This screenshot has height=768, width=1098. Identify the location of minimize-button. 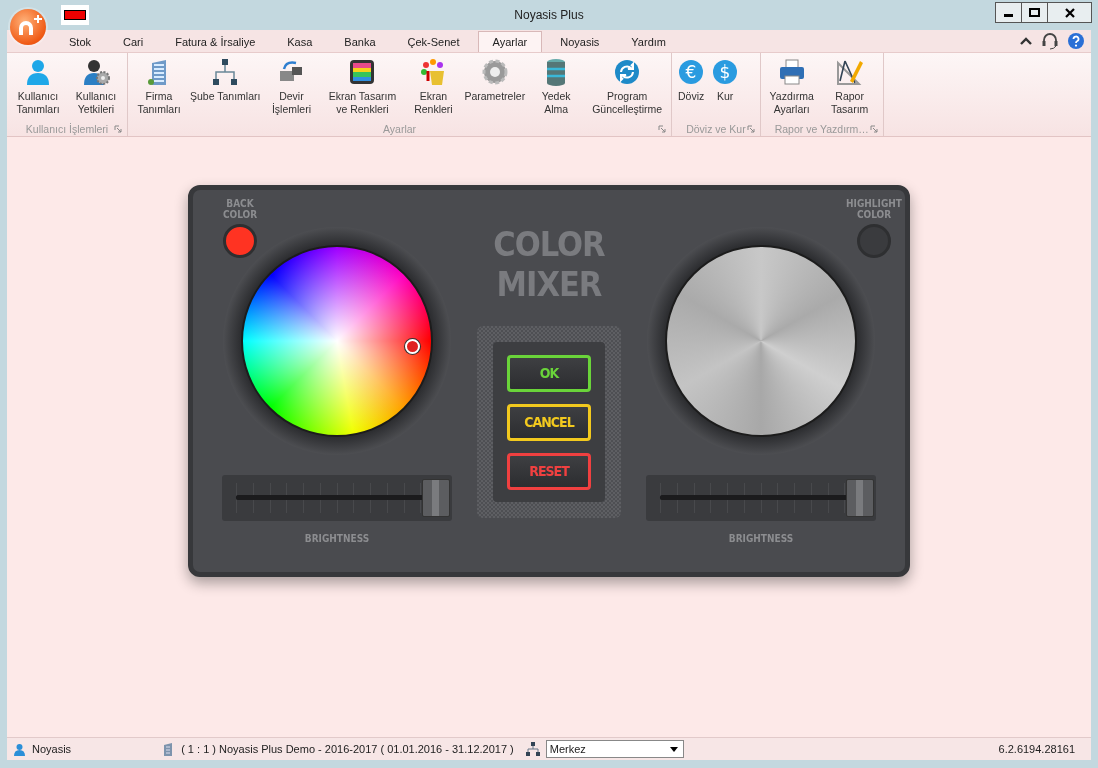
(1008, 12).